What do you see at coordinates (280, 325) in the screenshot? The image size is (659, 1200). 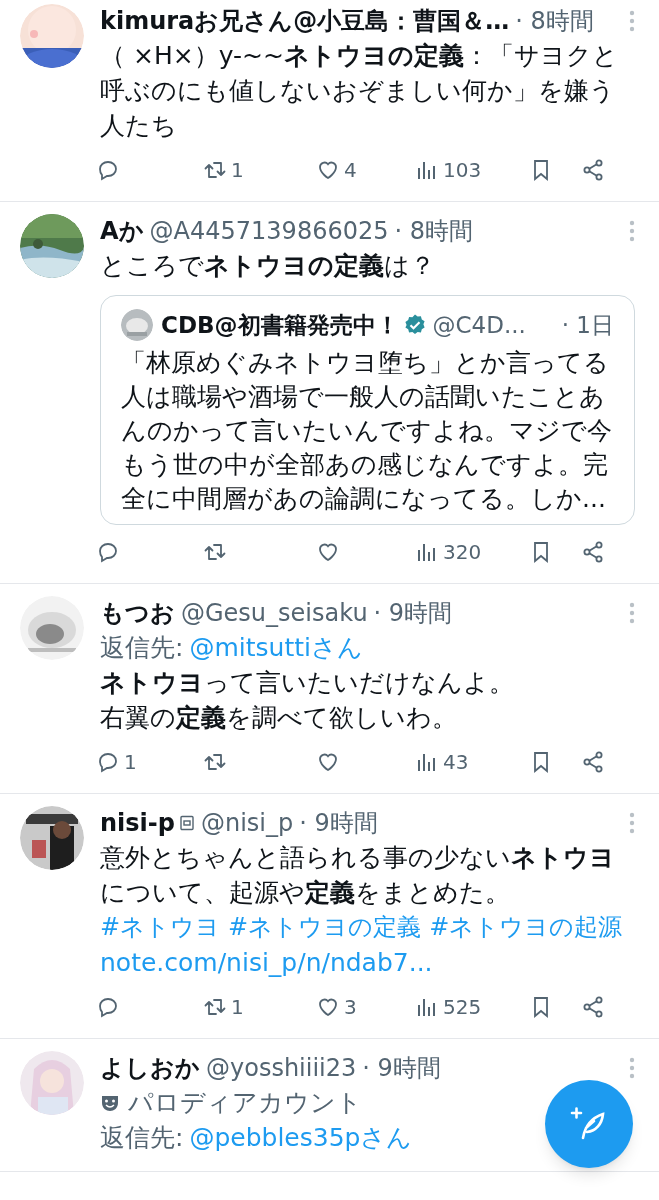 I see `display-name: CDB@初書籍発売中！` at bounding box center [280, 325].